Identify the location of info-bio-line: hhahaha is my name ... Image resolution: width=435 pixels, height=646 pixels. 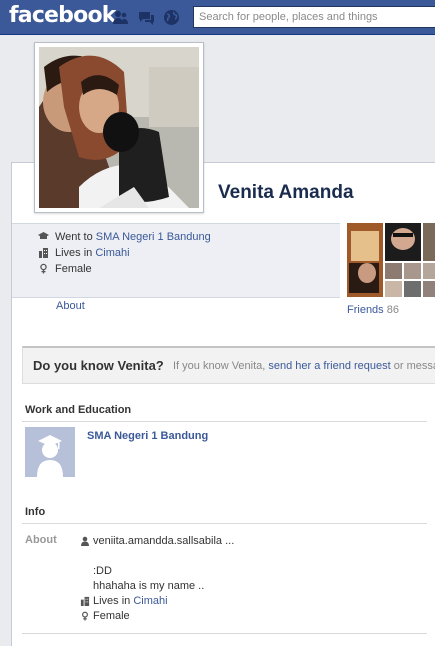
(149, 585).